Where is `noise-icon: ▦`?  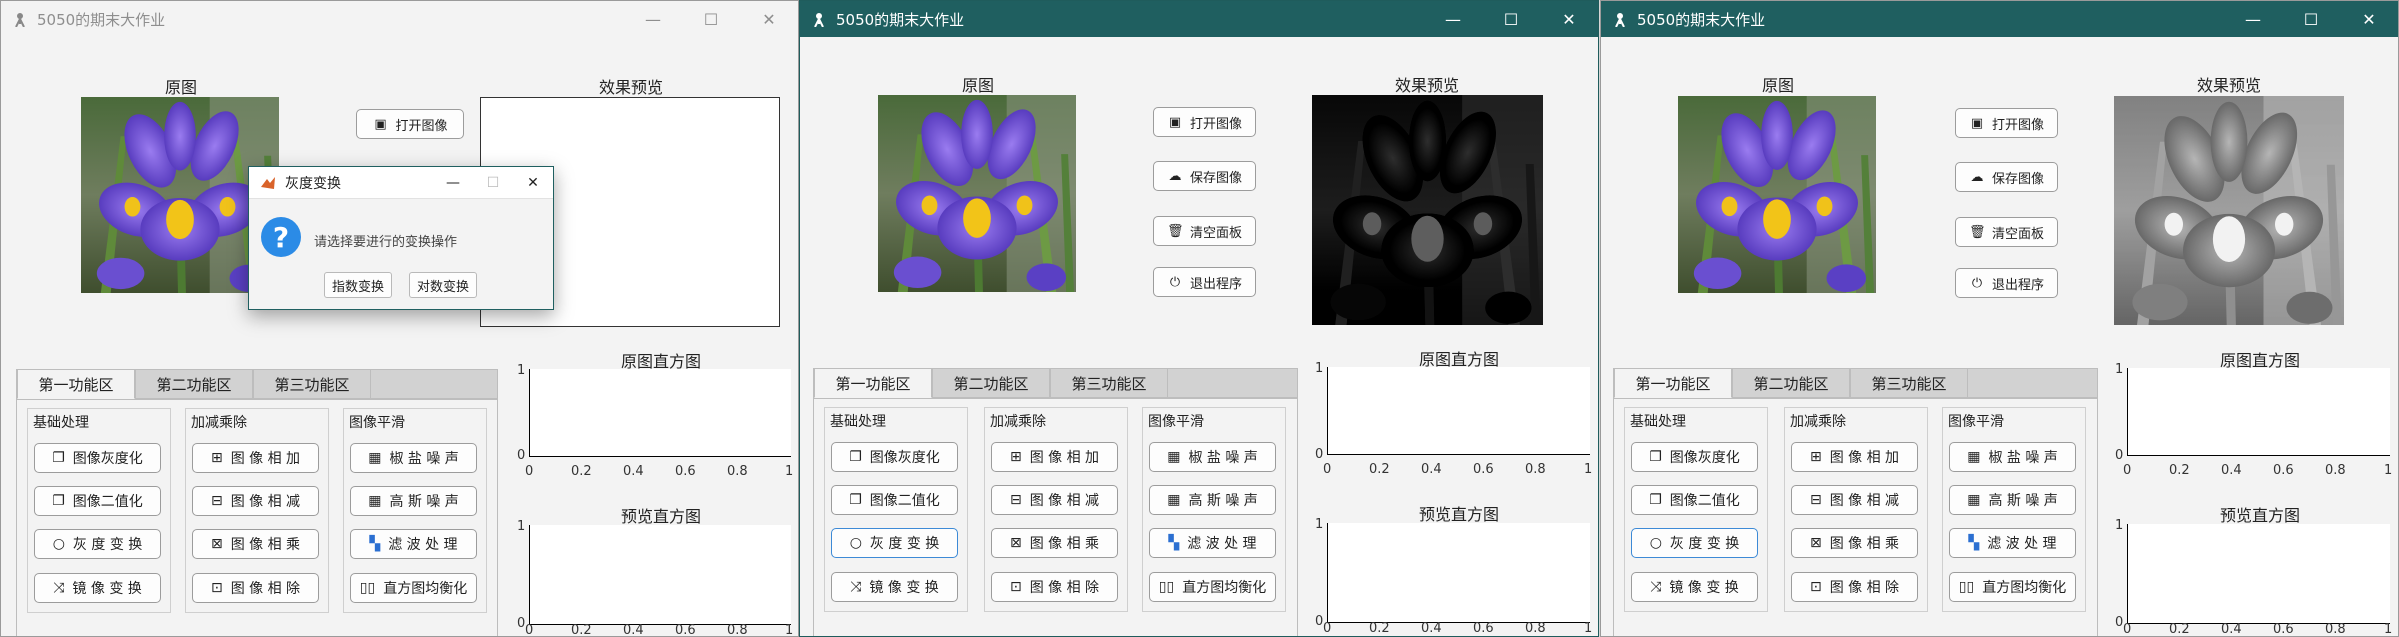
noise-icon: ▦ is located at coordinates (1974, 457).